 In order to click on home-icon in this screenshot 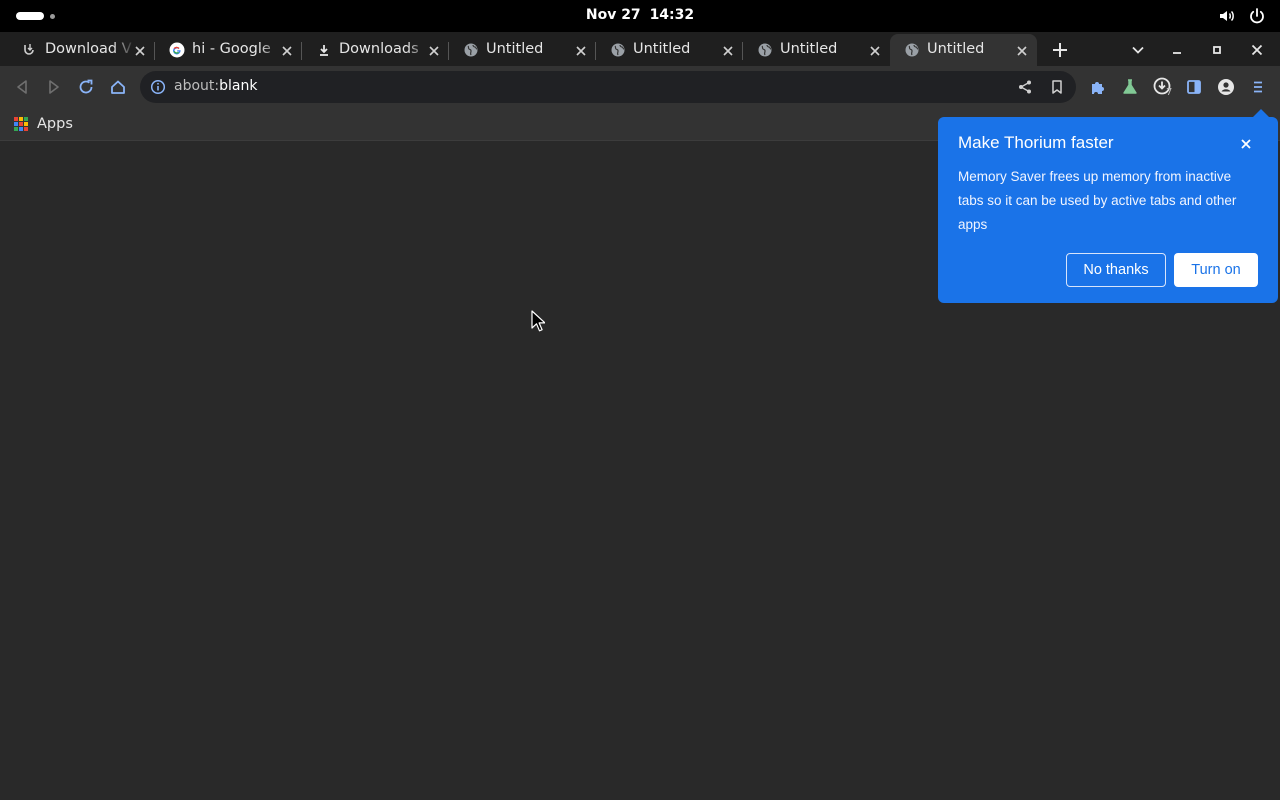, I will do `click(118, 87)`.